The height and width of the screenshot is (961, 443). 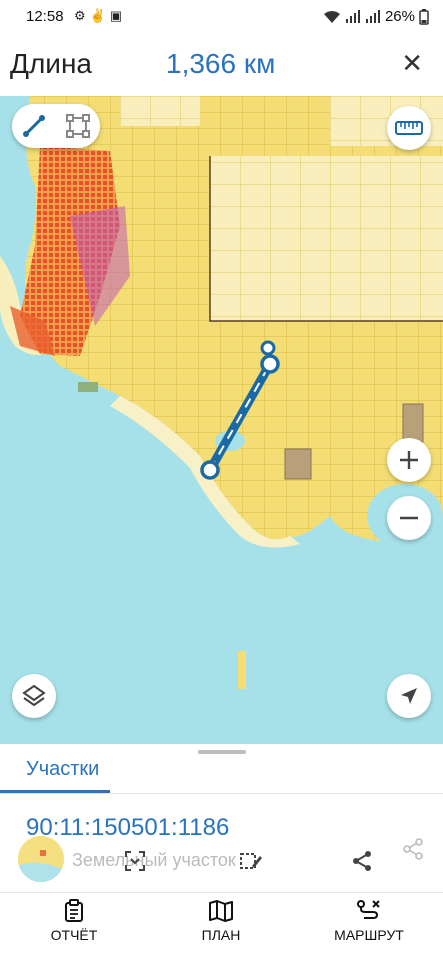 What do you see at coordinates (56, 126) in the screenshot?
I see `measure-mode-toggle` at bounding box center [56, 126].